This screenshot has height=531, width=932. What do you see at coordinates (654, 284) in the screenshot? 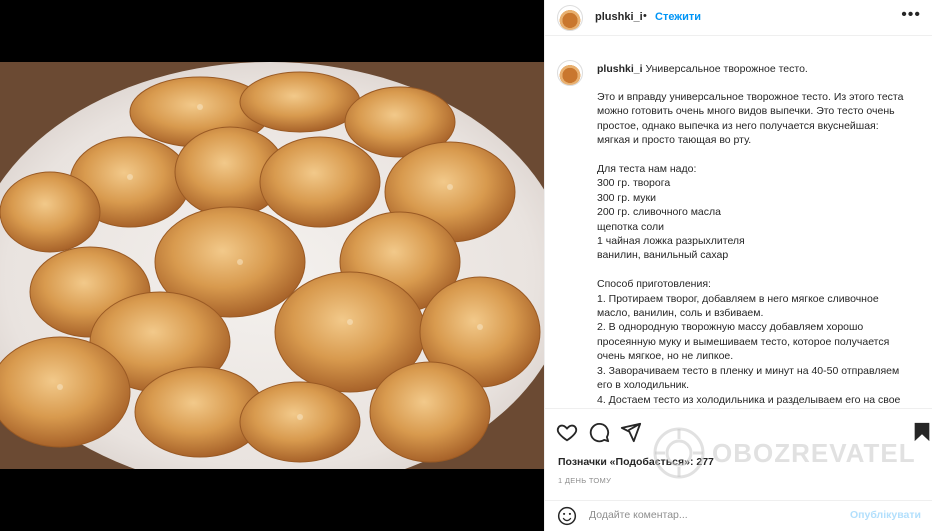
I see `step-line: Способ приготовления:` at bounding box center [654, 284].